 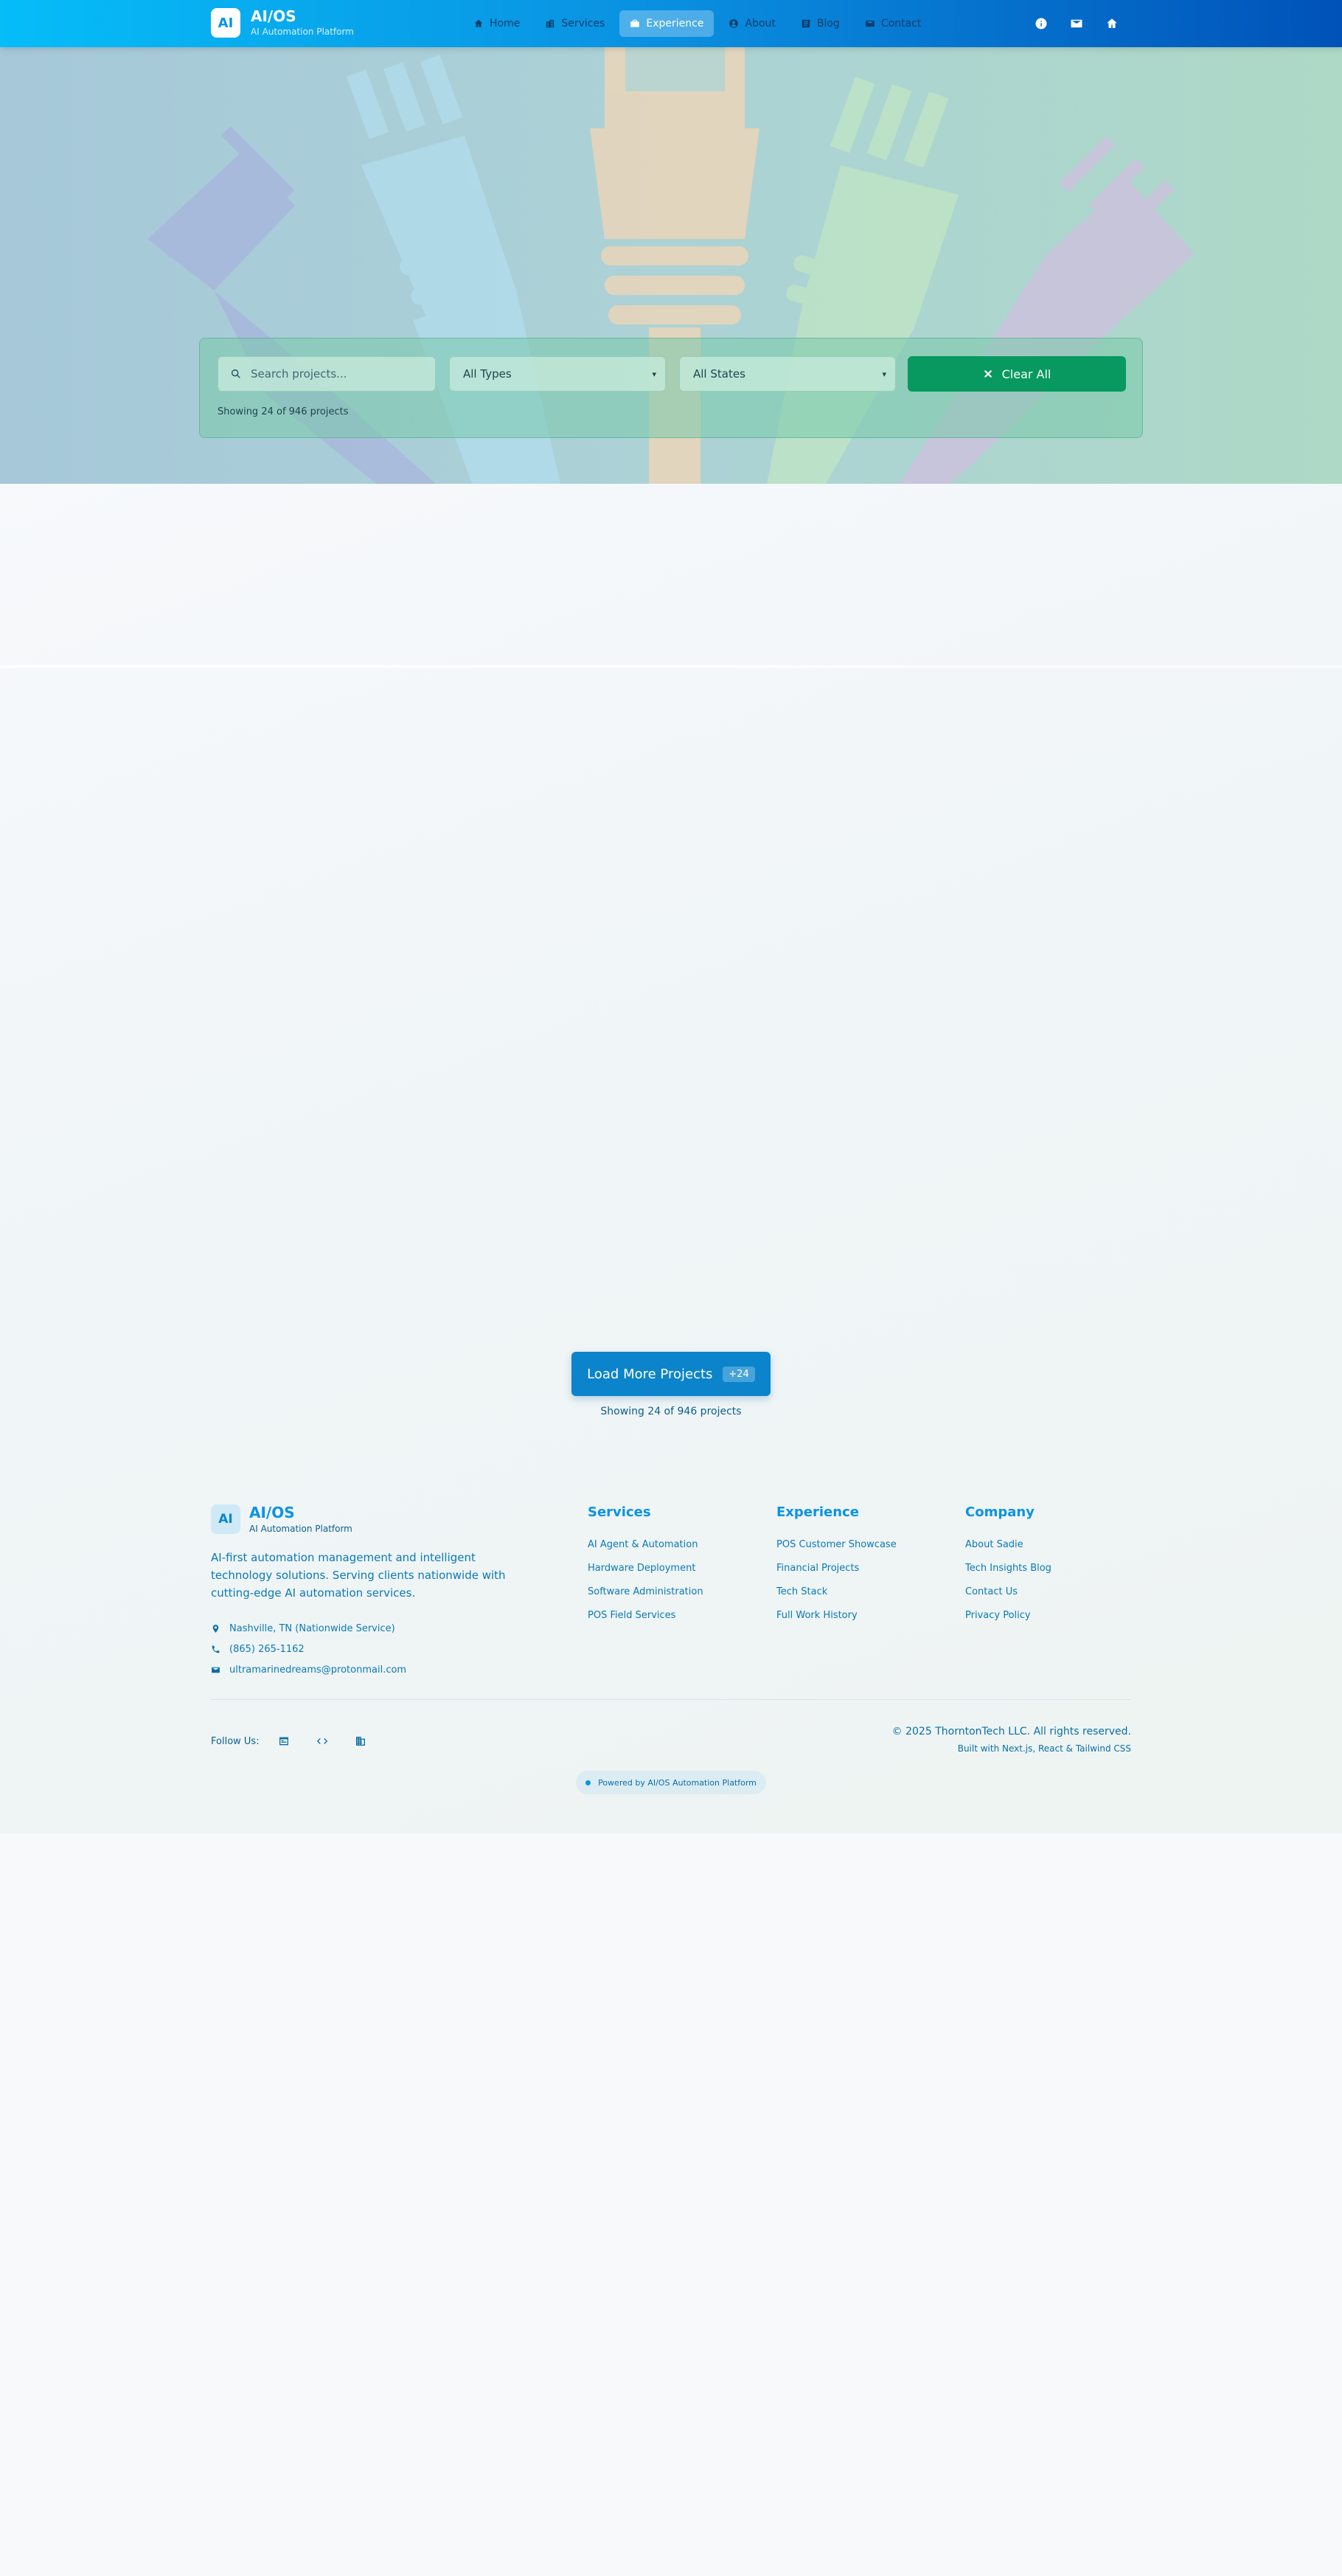 What do you see at coordinates (505, 23) in the screenshot?
I see `nav-link-label: Home` at bounding box center [505, 23].